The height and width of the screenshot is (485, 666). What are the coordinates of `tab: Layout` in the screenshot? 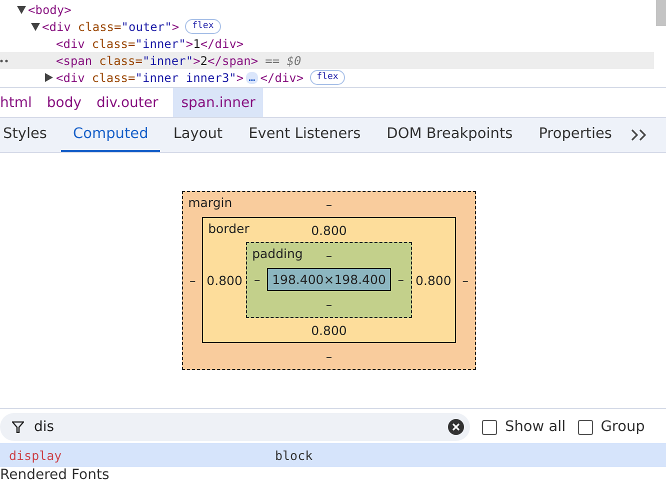 It's located at (204, 135).